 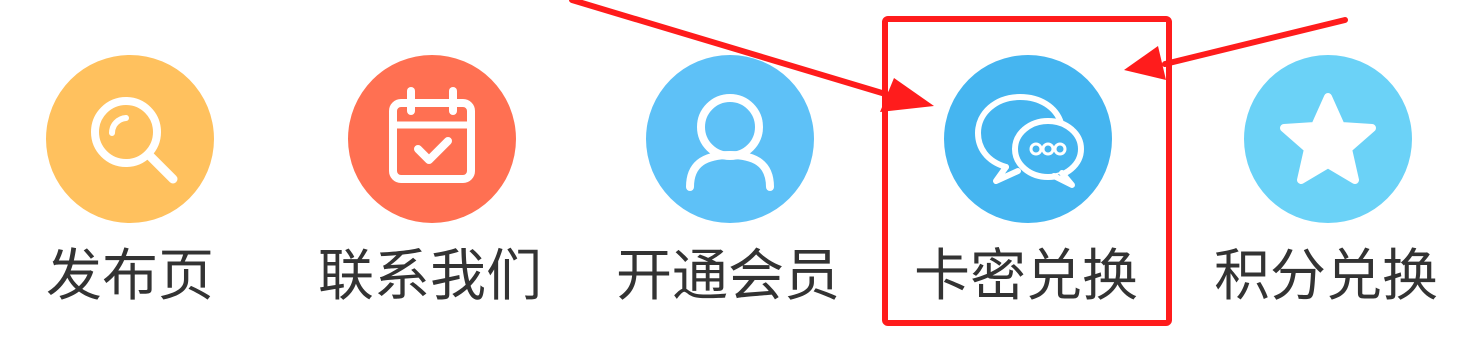 What do you see at coordinates (730, 139) in the screenshot?
I see `user-icon` at bounding box center [730, 139].